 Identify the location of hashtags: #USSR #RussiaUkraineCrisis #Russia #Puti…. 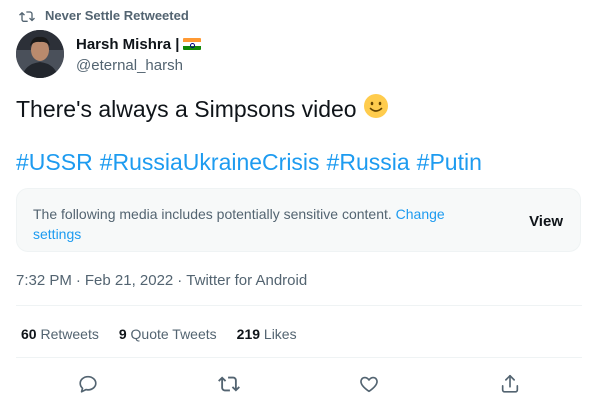
(249, 162).